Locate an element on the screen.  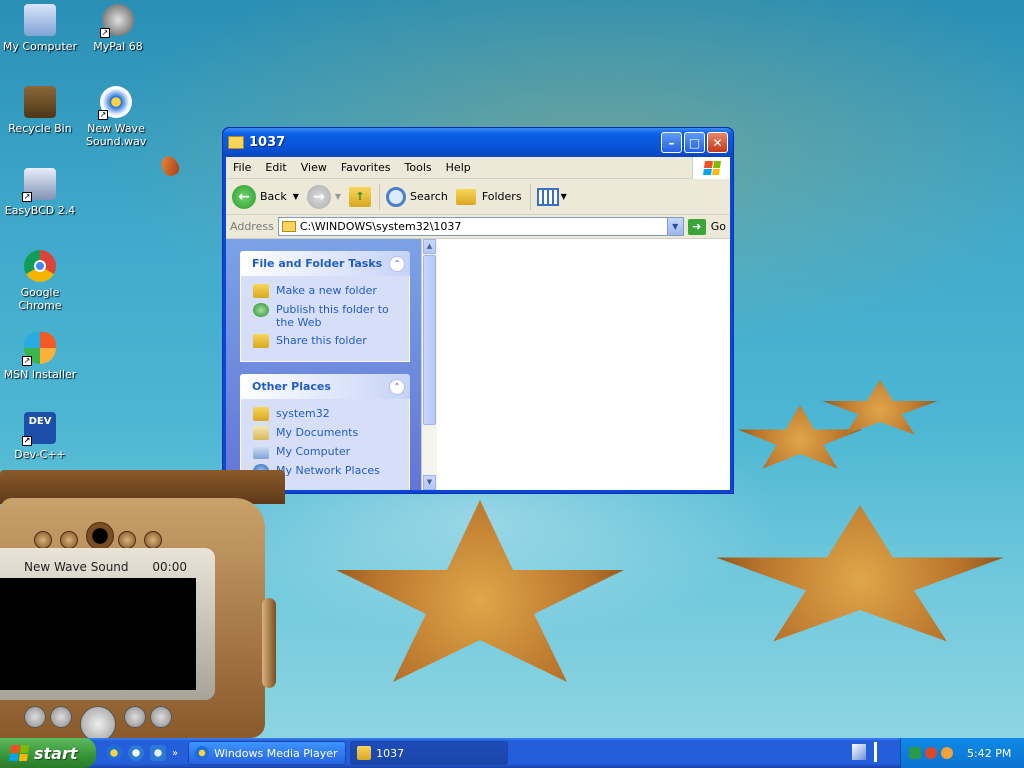
back-button: ← Back ▼ is located at coordinates (265, 196).